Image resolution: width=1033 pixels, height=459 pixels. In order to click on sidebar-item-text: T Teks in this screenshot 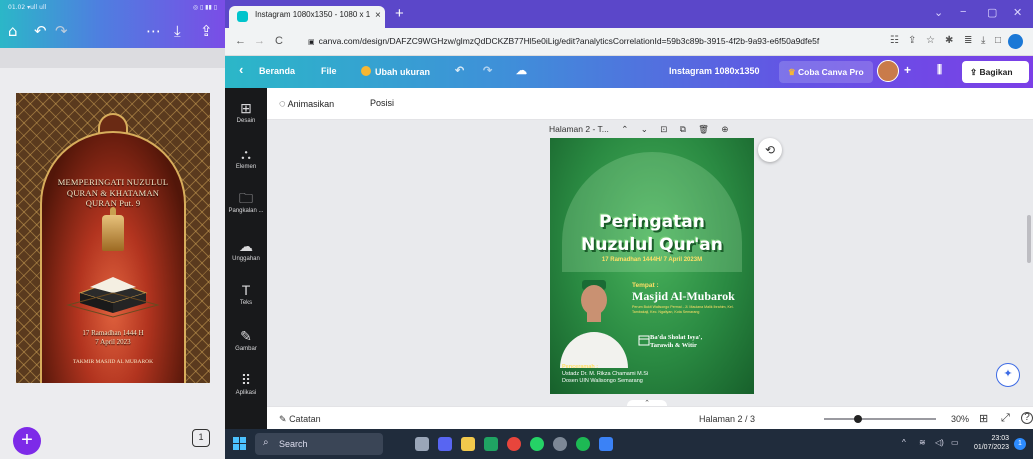, I will do `click(246, 294)`.